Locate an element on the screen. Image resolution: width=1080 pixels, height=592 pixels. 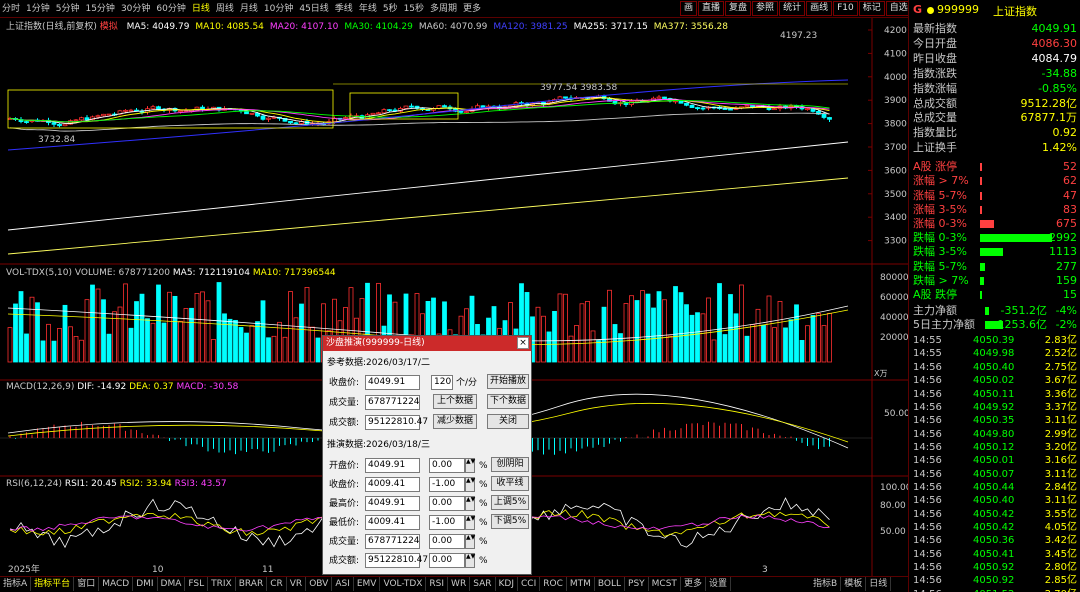
period-tab: 多周期 is located at coordinates (443, 9).